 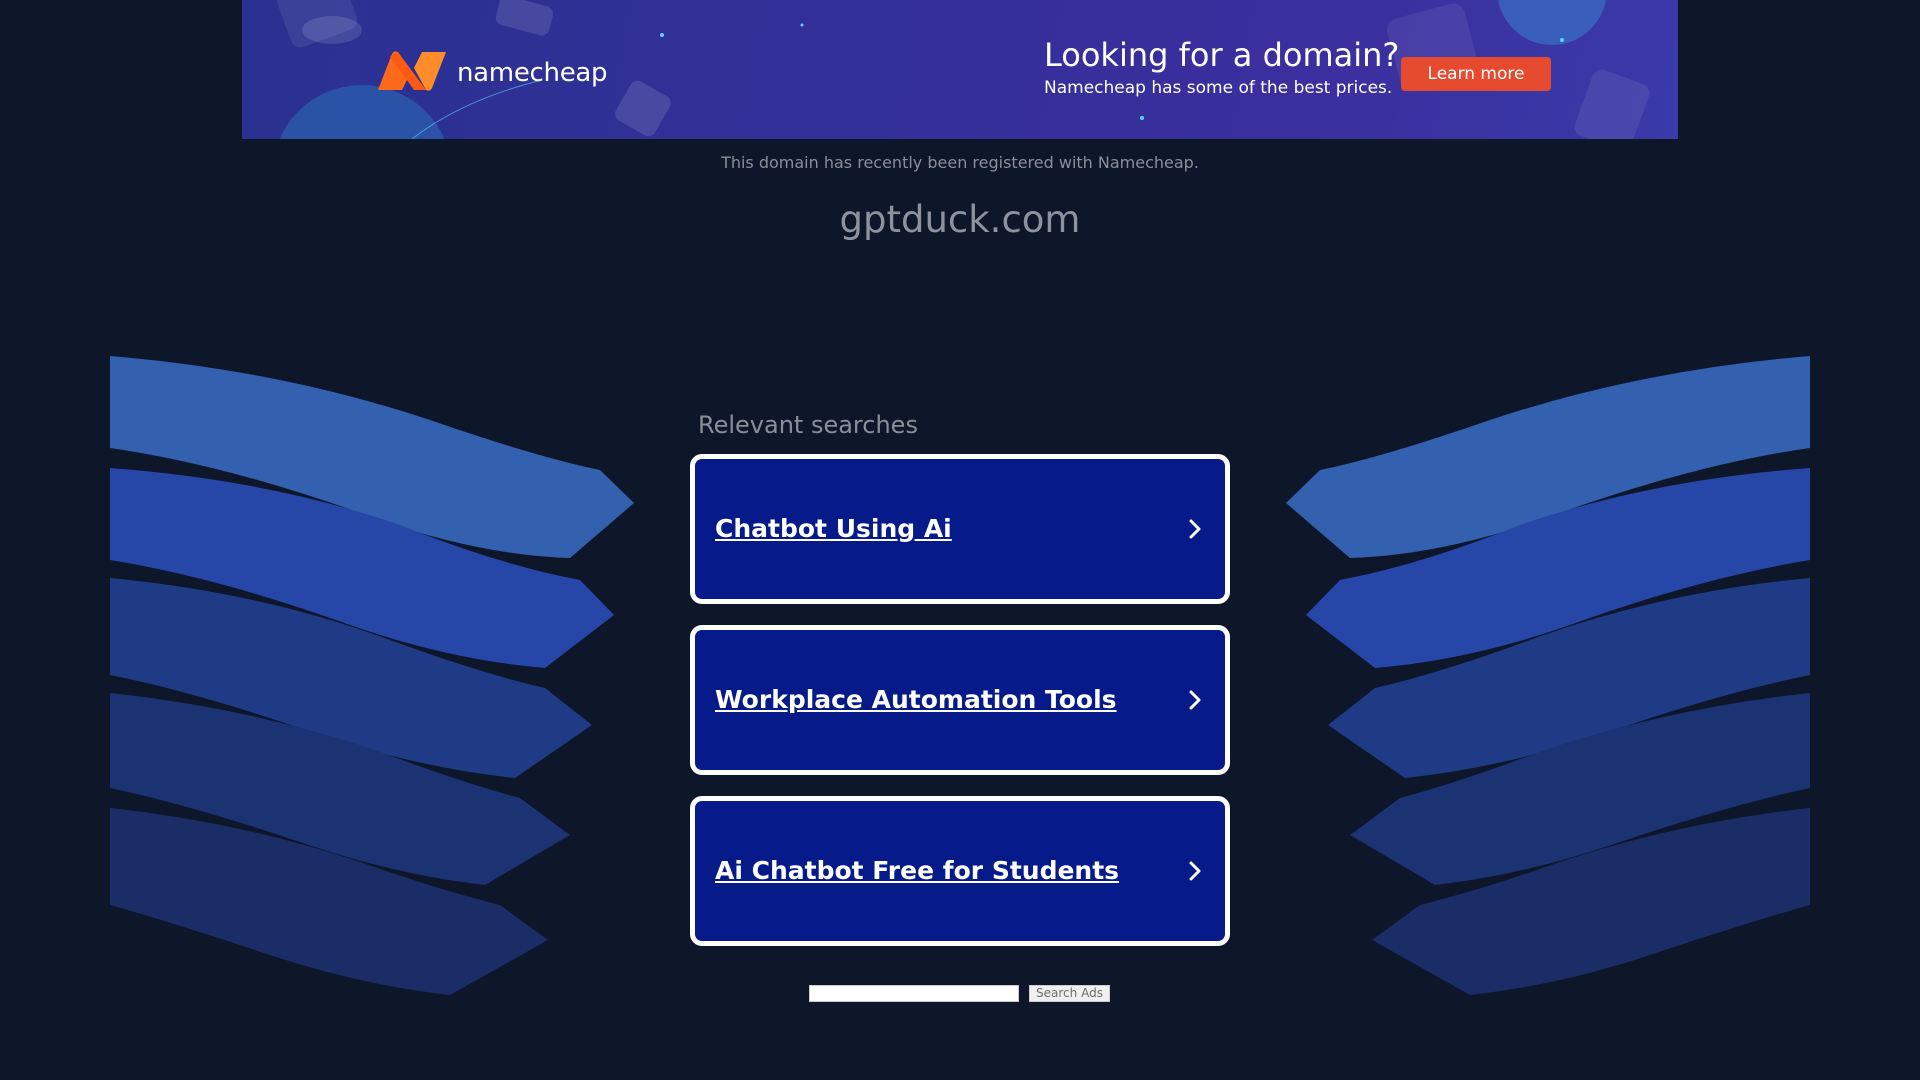 What do you see at coordinates (960, 219) in the screenshot?
I see `domain-title: gptduck.com` at bounding box center [960, 219].